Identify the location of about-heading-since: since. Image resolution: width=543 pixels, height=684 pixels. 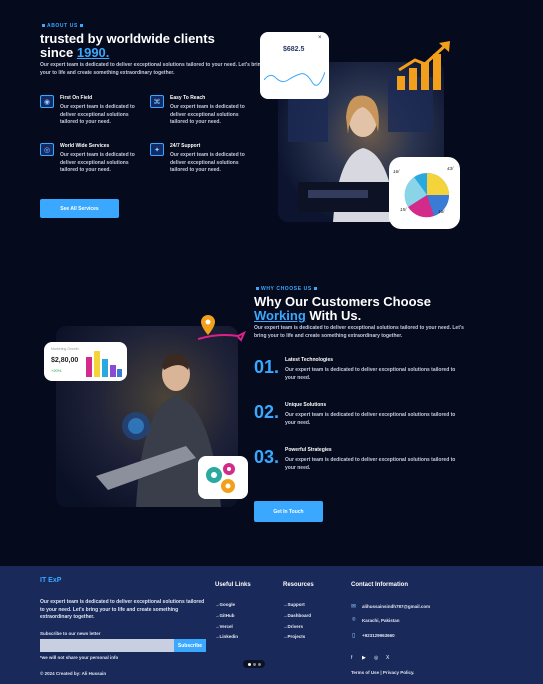
(58, 52).